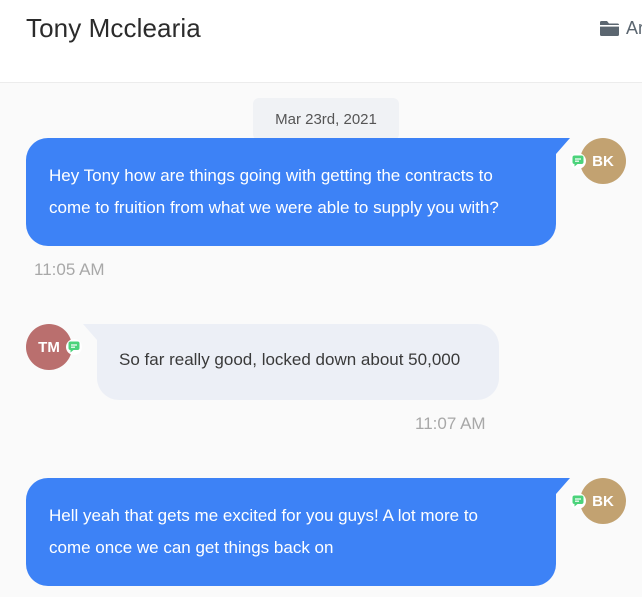 This screenshot has width=642, height=597. Describe the element at coordinates (69, 269) in the screenshot. I see `message-timestamp: 11:05 AM` at that location.